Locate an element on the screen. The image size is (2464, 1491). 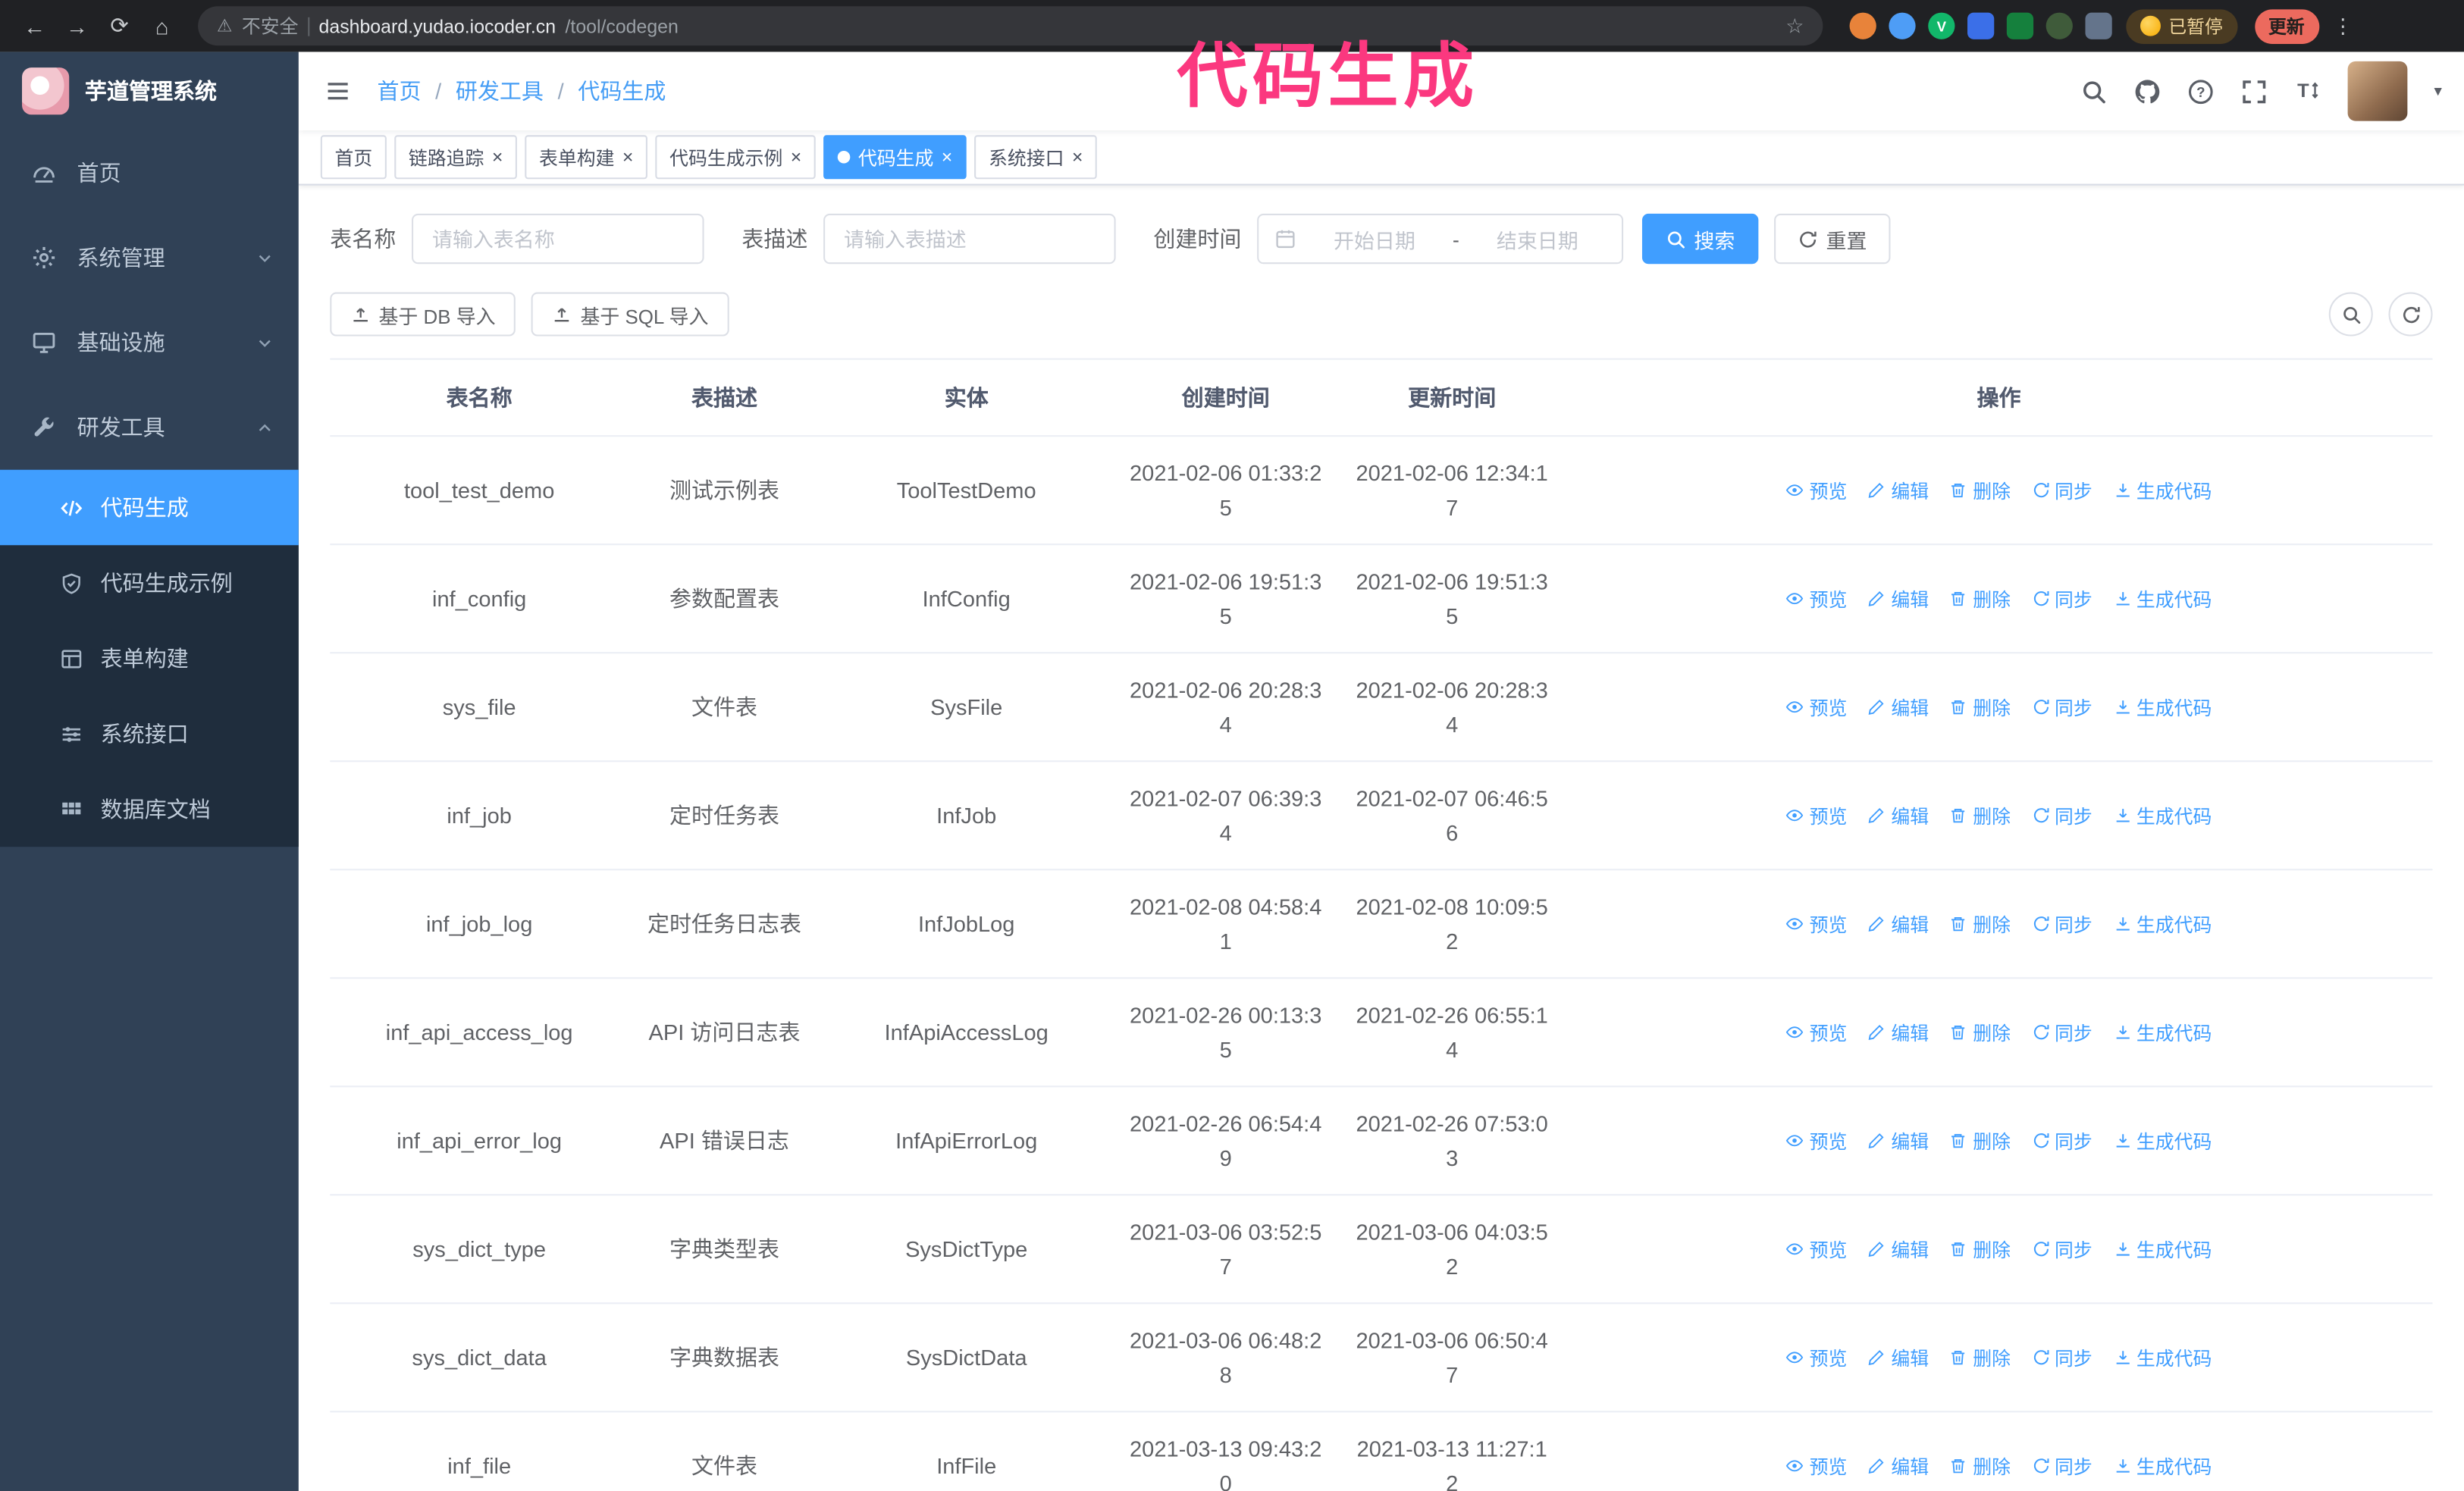
font-size-icon: T is located at coordinates (2307, 91).